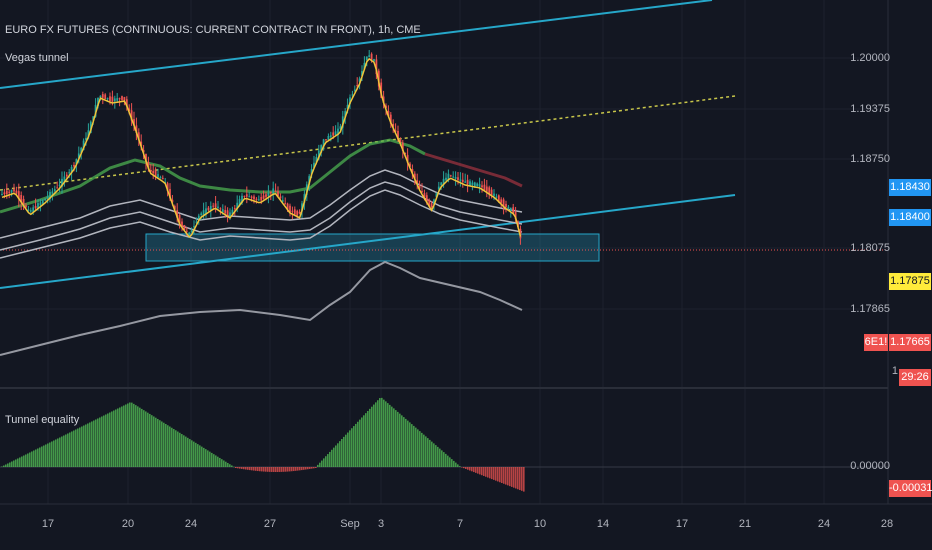  What do you see at coordinates (263, 444) in the screenshot?
I see `tunnel-equality-histogram` at bounding box center [263, 444].